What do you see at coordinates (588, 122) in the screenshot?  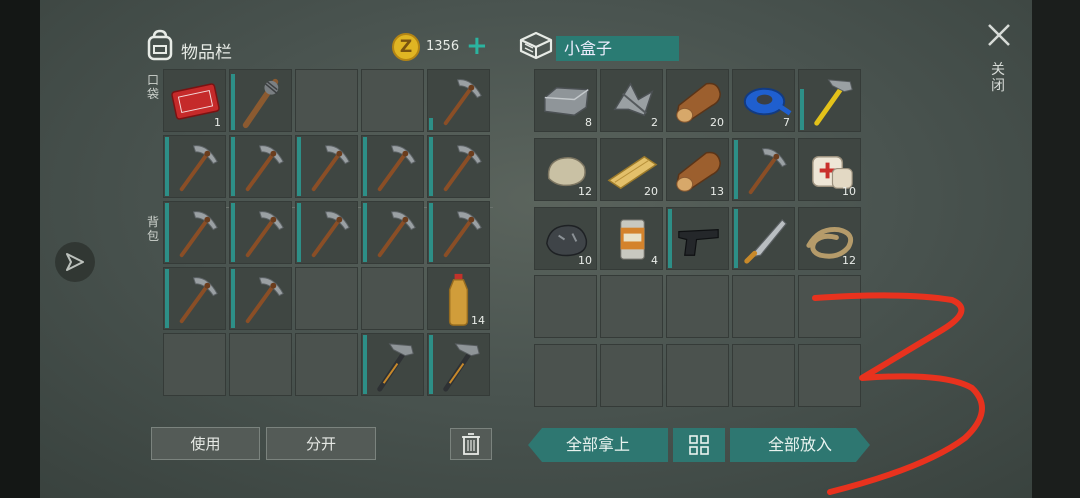 I see `item-quantity: 8` at bounding box center [588, 122].